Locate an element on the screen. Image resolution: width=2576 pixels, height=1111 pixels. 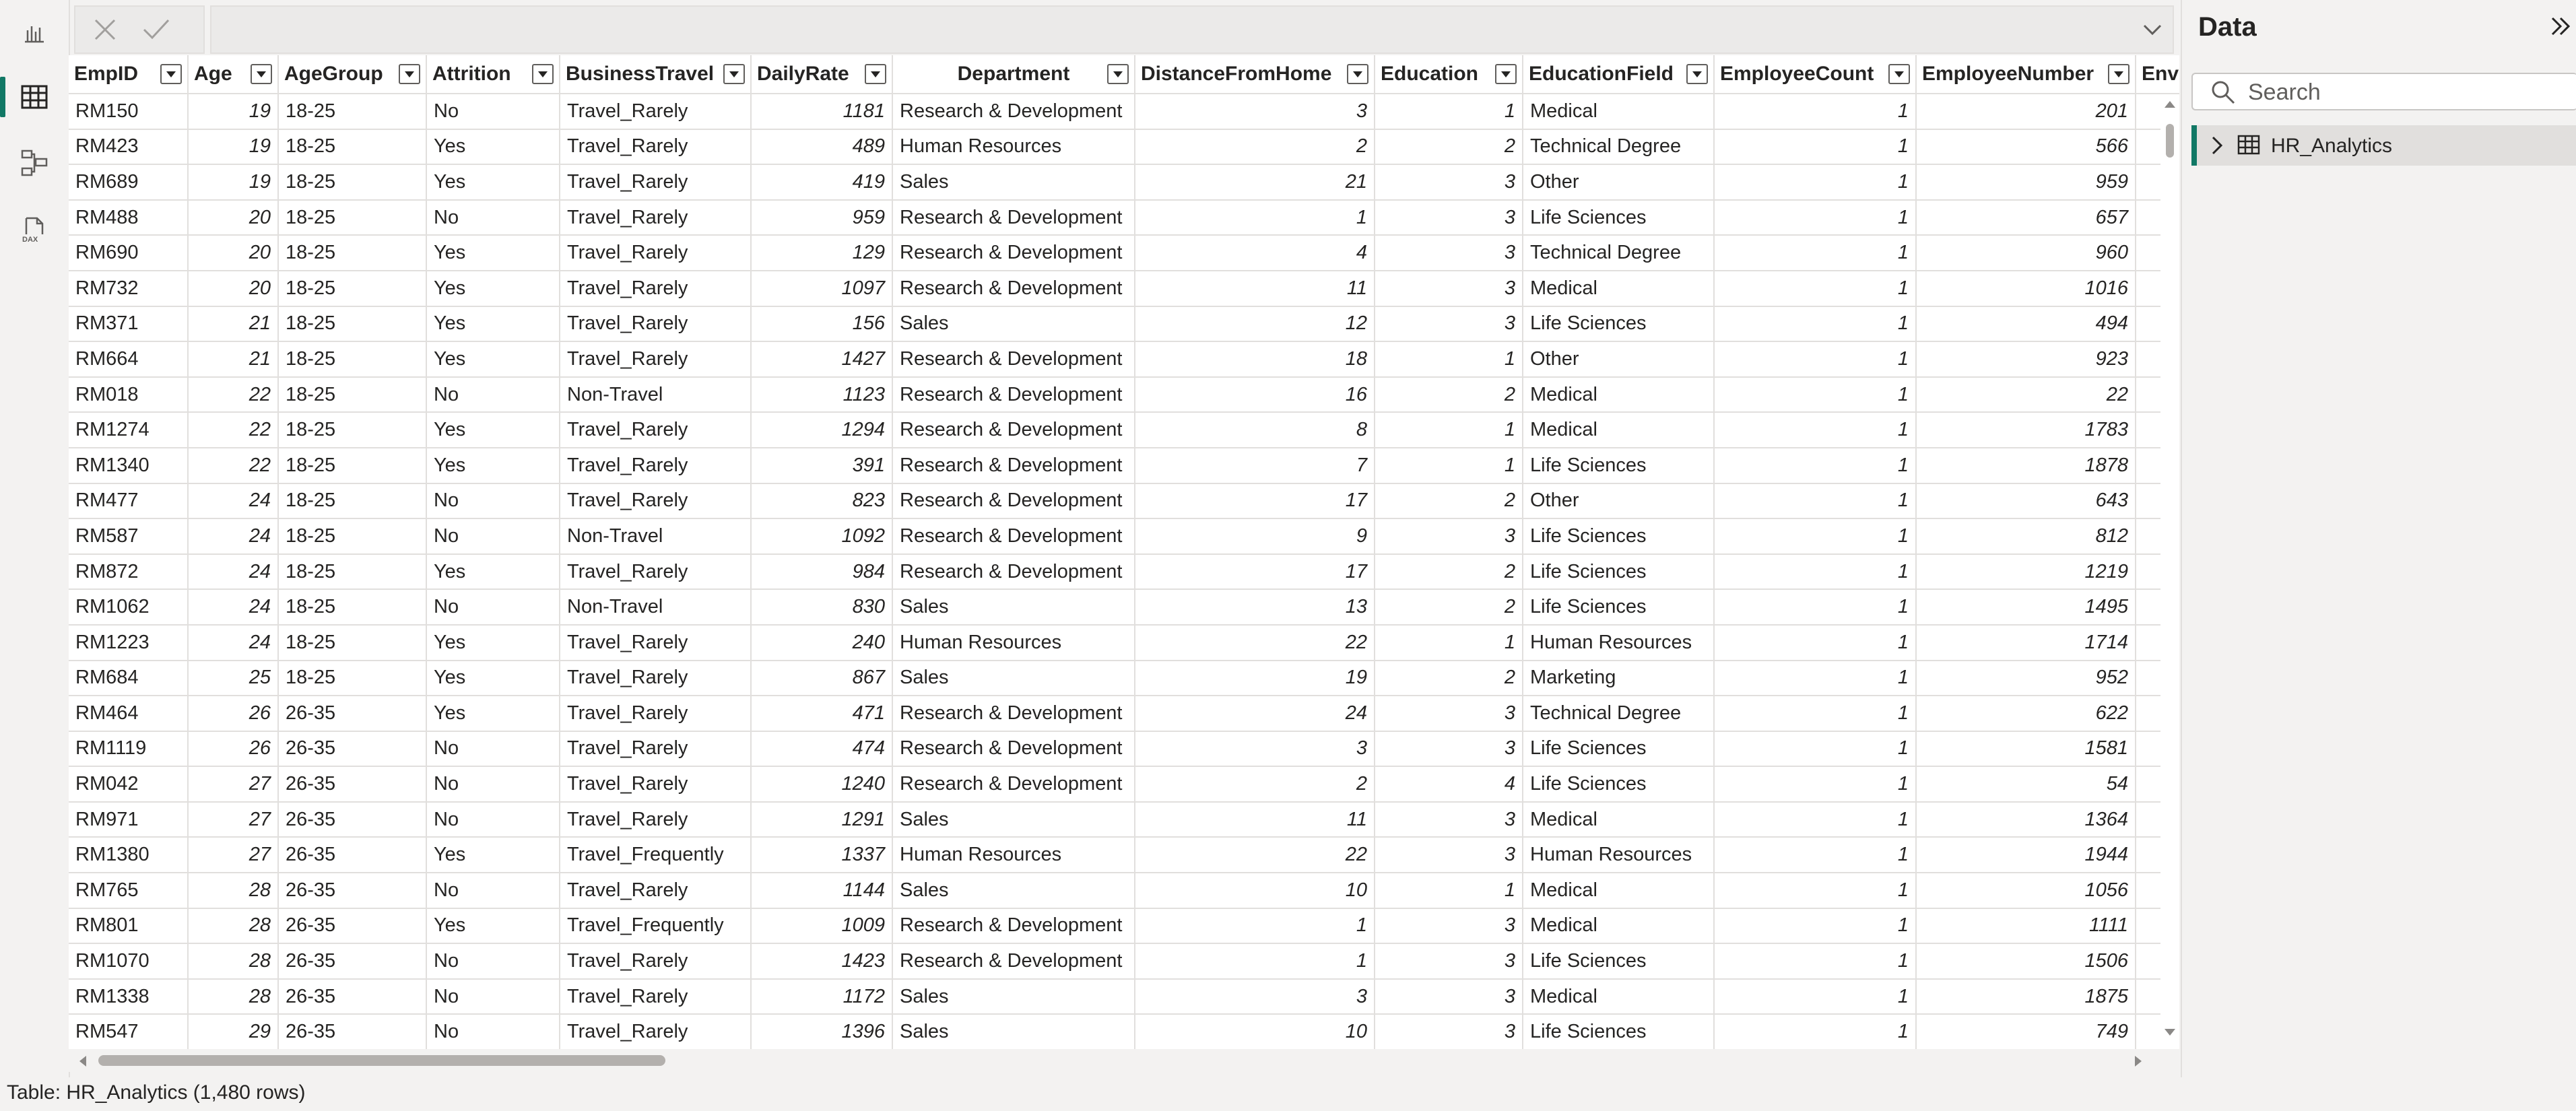
horizontal-scroll-thumb is located at coordinates (381, 1060).